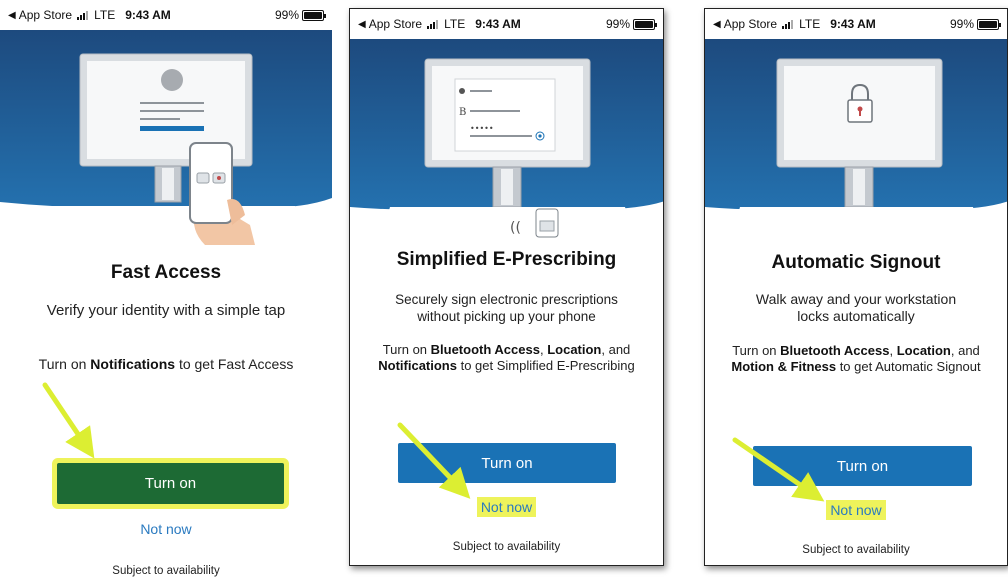 Image resolution: width=1008 pixels, height=577 pixels. I want to click on screen-description: Verify your identity with a simple tap, so click(166, 310).